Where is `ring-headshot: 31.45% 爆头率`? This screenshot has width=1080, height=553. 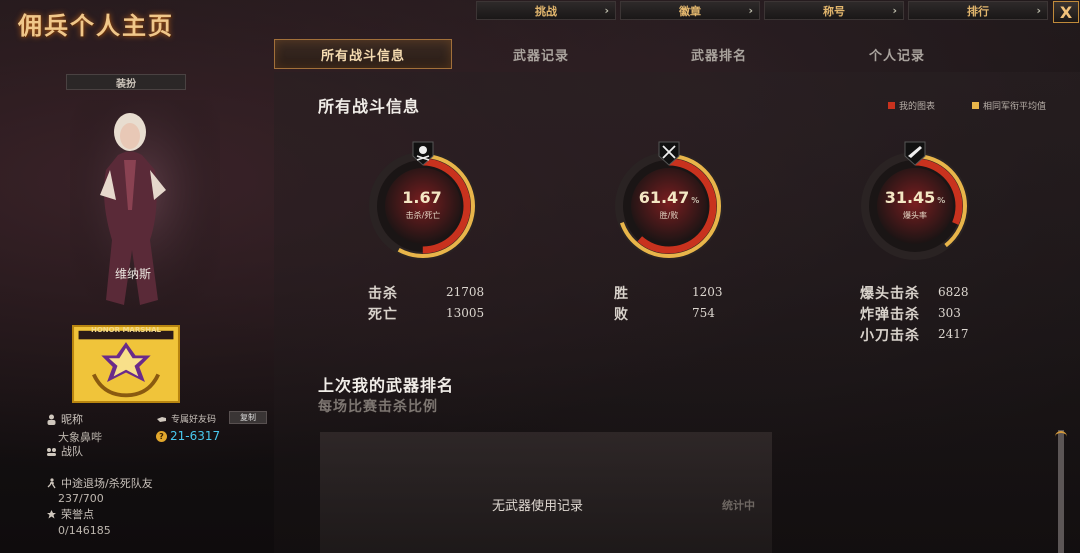
ring-headshot: 31.45% 爆头率 is located at coordinates (915, 201).